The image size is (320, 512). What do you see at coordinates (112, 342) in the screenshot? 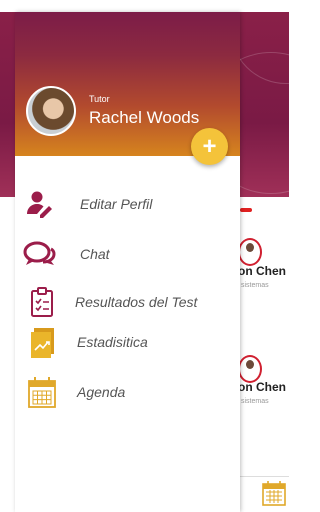
I see `menu-item-label: Estadisitica` at bounding box center [112, 342].